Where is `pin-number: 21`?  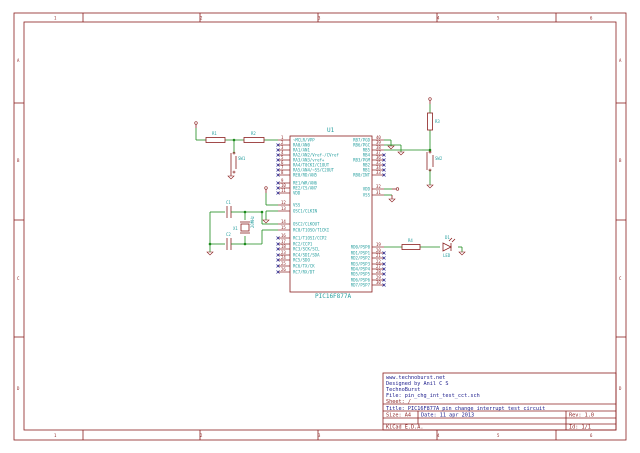
pin-number: 21 is located at coordinates (378, 255).